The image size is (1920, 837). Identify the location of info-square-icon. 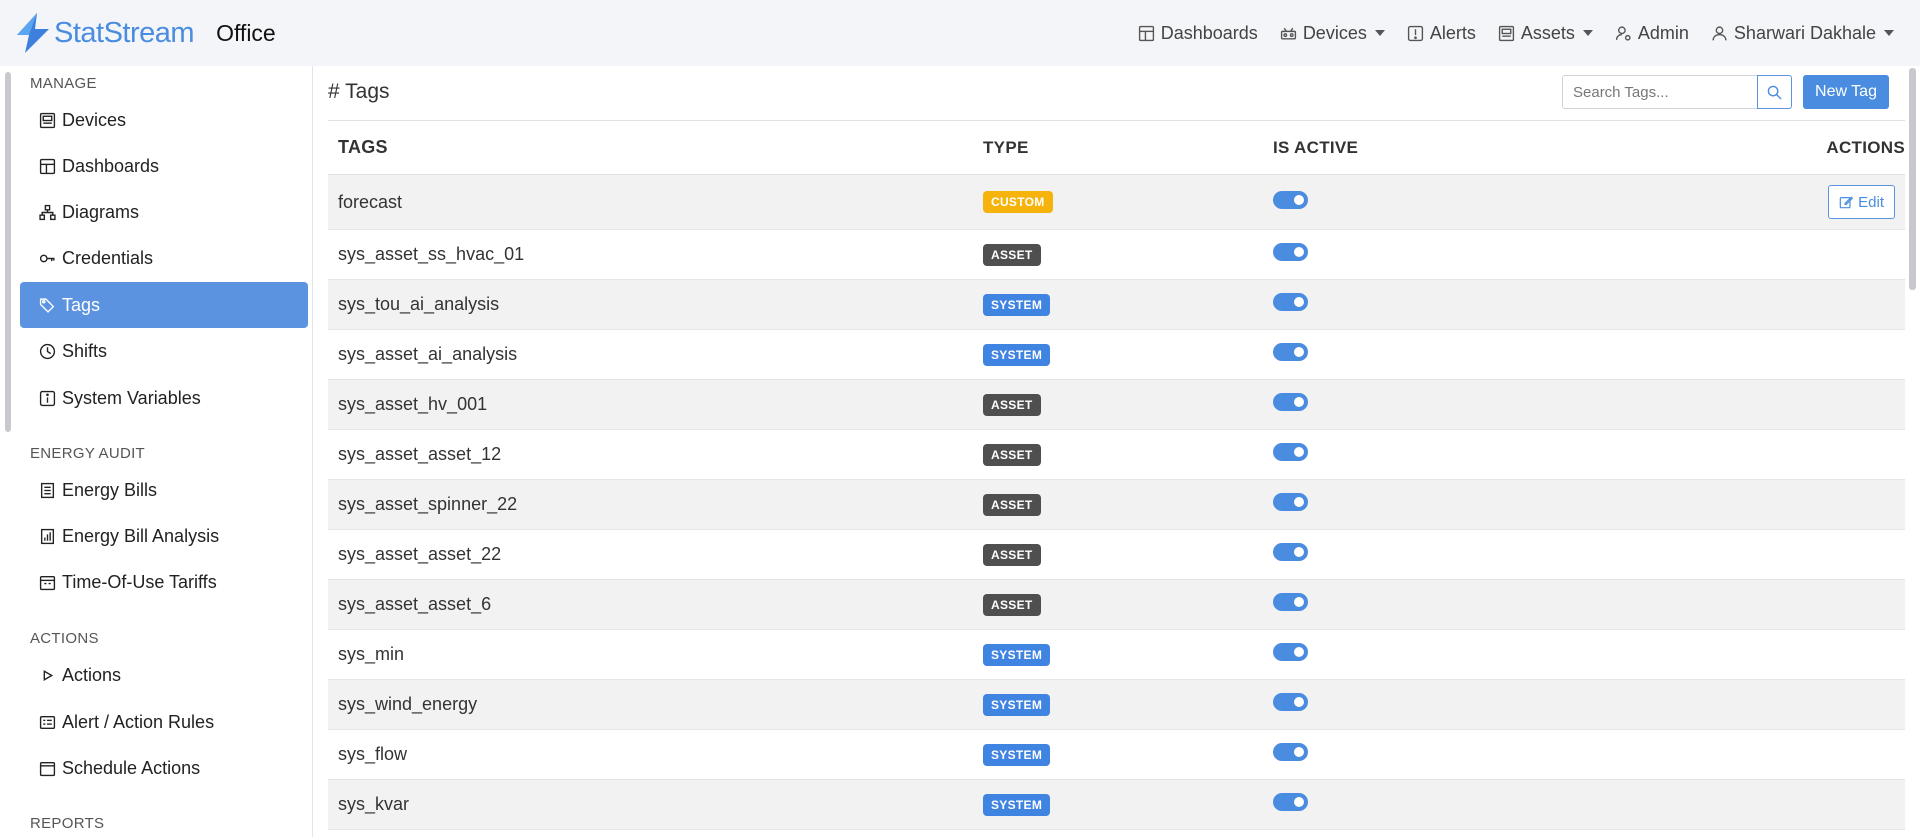
(47, 398).